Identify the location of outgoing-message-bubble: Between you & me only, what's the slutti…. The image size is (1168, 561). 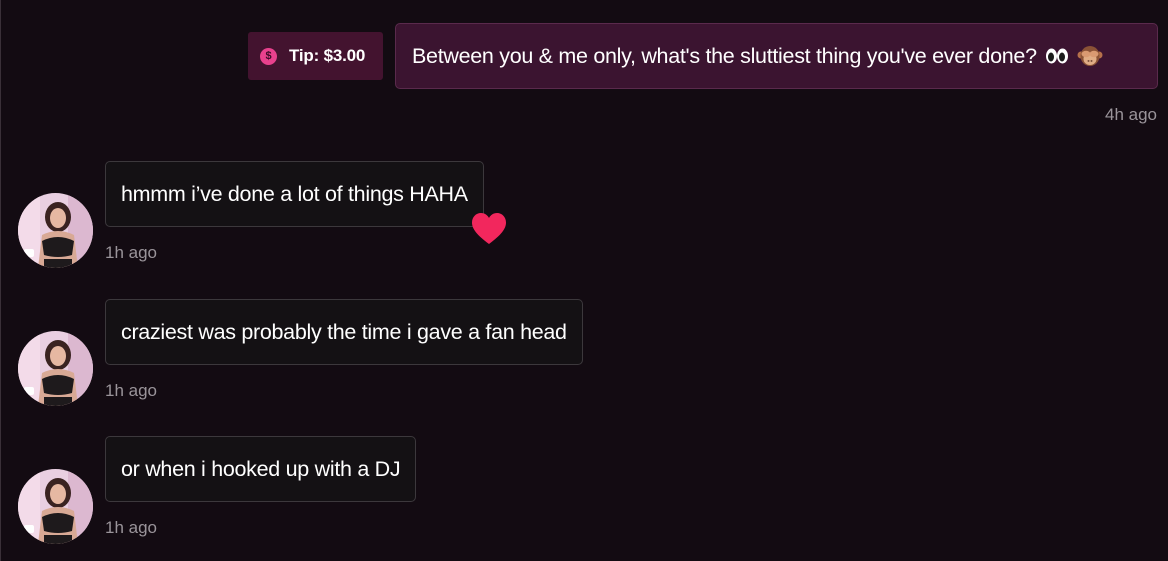
(776, 56).